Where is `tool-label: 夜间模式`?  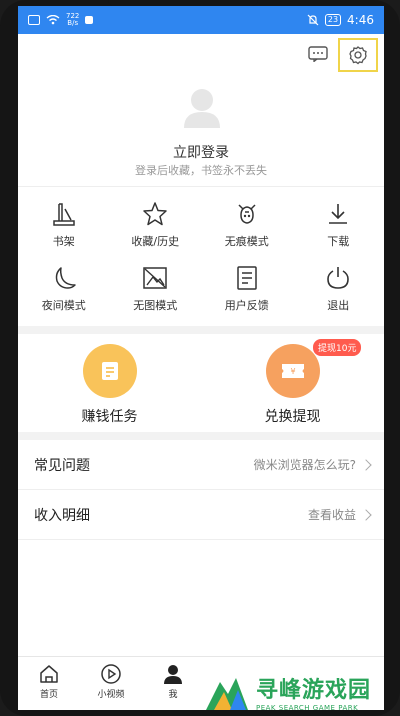 tool-label: 夜间模式 is located at coordinates (63, 305).